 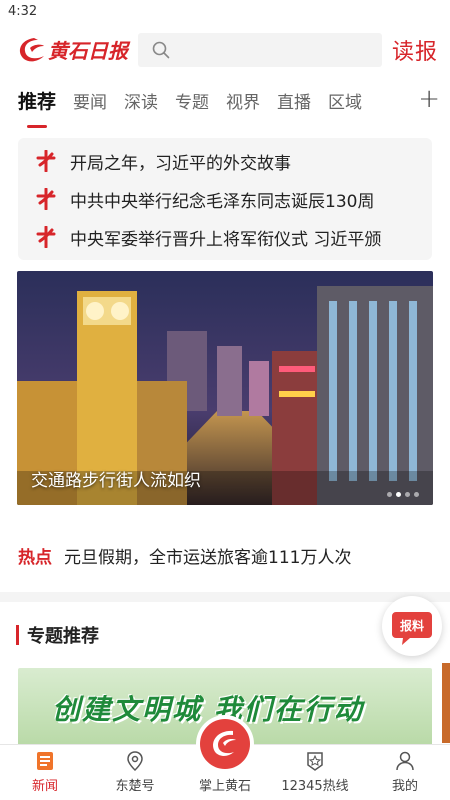 What do you see at coordinates (225, 12) in the screenshot?
I see `status-bar: 4:32` at bounding box center [225, 12].